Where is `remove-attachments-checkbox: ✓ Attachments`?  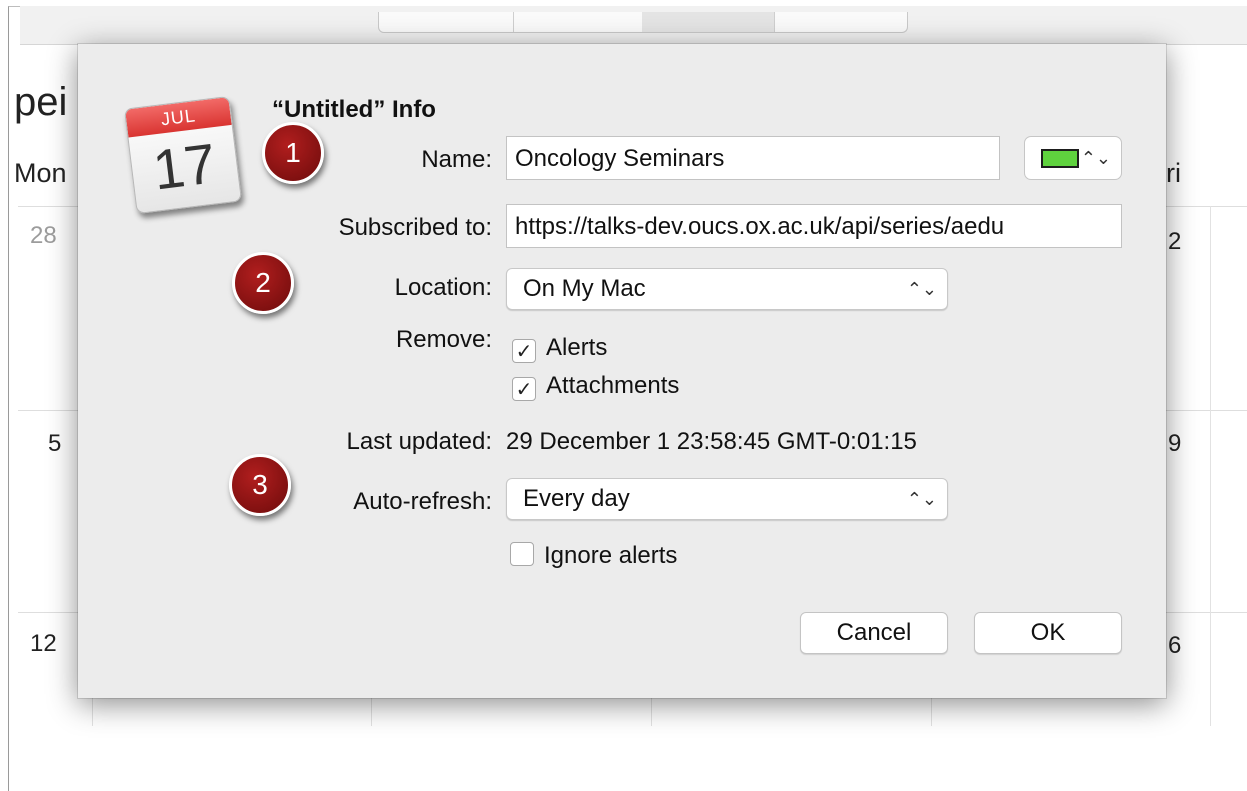
remove-attachments-checkbox: ✓ Attachments is located at coordinates (595, 386).